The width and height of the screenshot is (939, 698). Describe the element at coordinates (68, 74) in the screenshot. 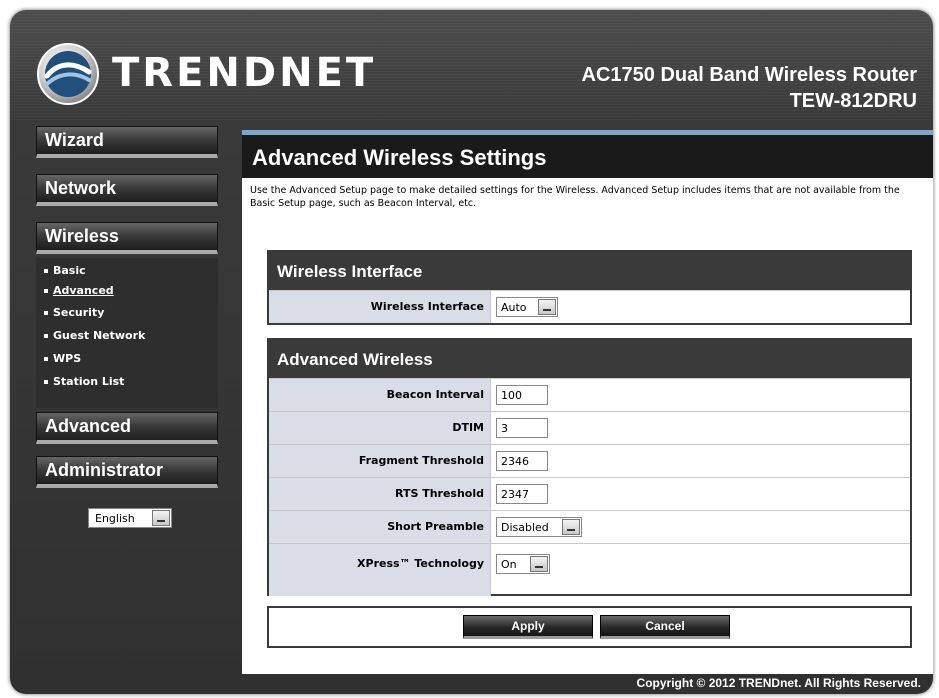

I see `trendnet-logo-icon` at that location.